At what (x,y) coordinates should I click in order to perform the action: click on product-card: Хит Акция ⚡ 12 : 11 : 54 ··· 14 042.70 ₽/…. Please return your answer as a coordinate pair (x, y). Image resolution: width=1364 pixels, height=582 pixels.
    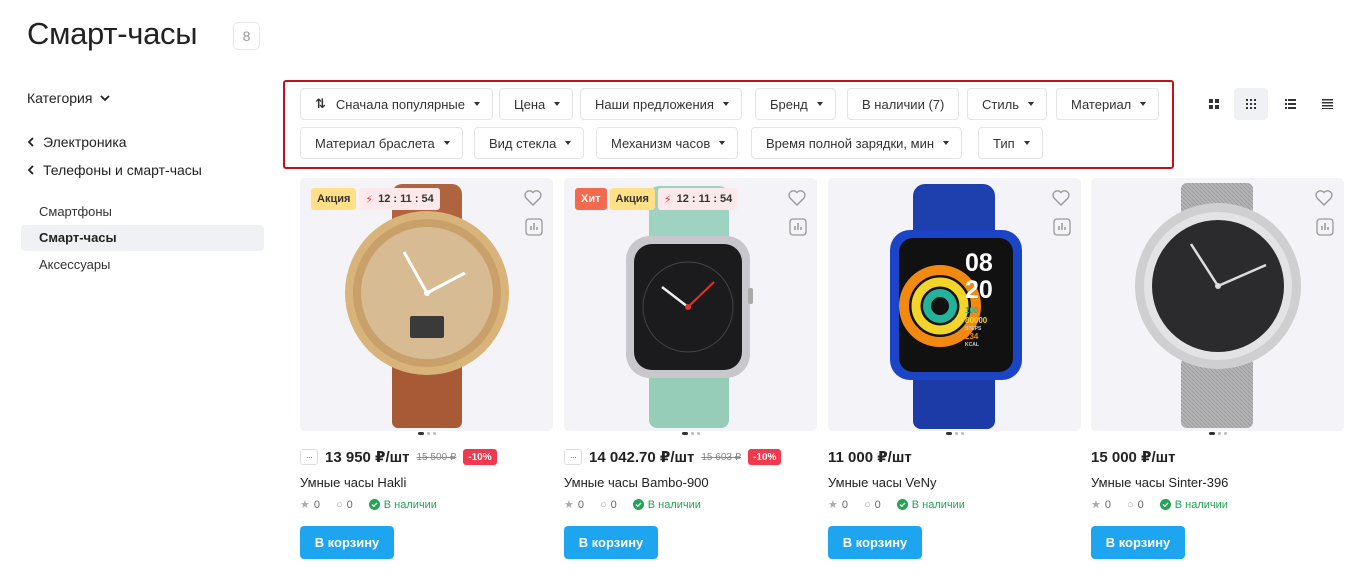
    Looking at the image, I should click on (690, 378).